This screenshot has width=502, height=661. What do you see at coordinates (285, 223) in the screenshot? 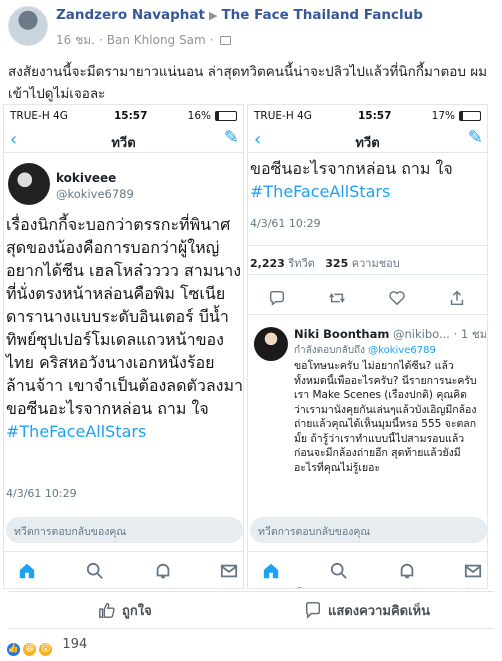
I see `tweet-date: 4/3/61 10:29` at bounding box center [285, 223].